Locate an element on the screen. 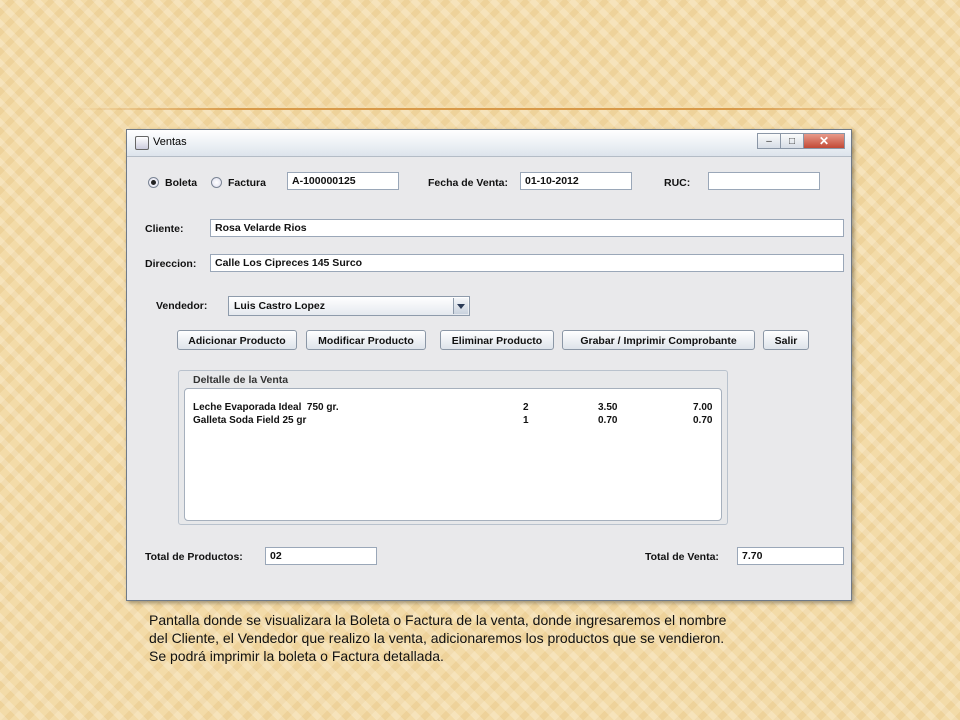  item-precio: 0.70 is located at coordinates (608, 420).